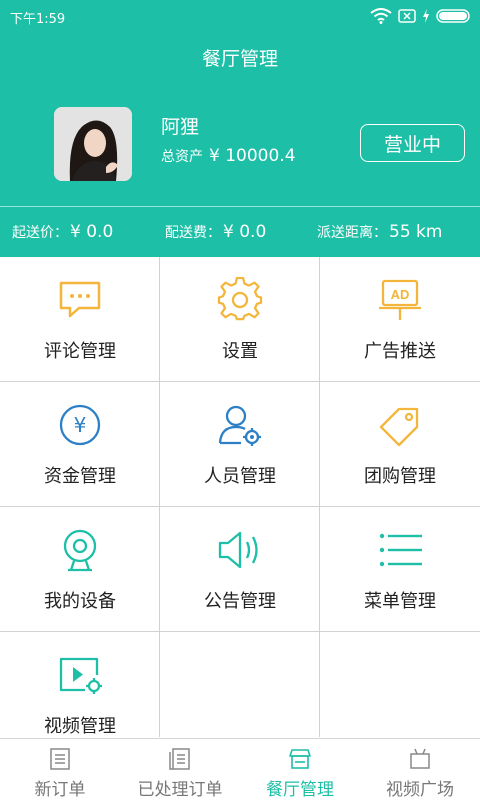  I want to click on menu-item-label: 资金管理, so click(80, 476).